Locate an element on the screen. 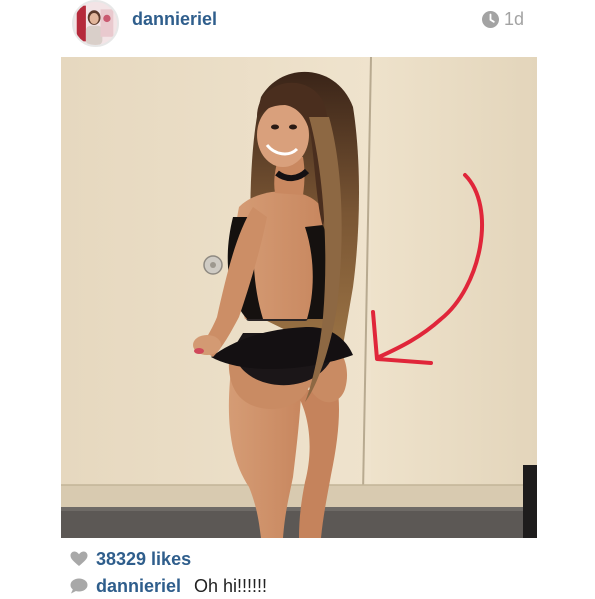  likes-count: 38329 likes is located at coordinates (143, 559).